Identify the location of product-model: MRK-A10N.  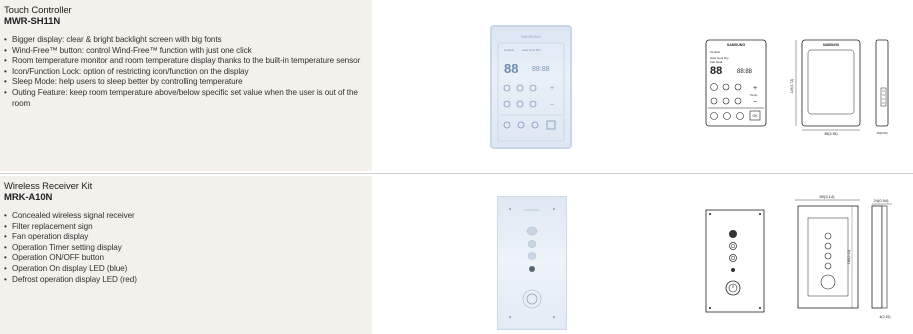
(28, 197).